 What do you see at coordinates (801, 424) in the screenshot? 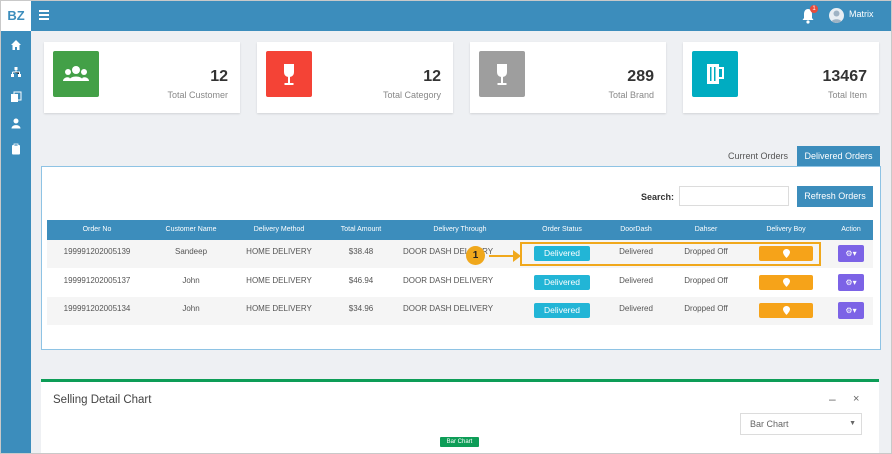
I see `chart-type-select: Bar Chart ▼` at bounding box center [801, 424].